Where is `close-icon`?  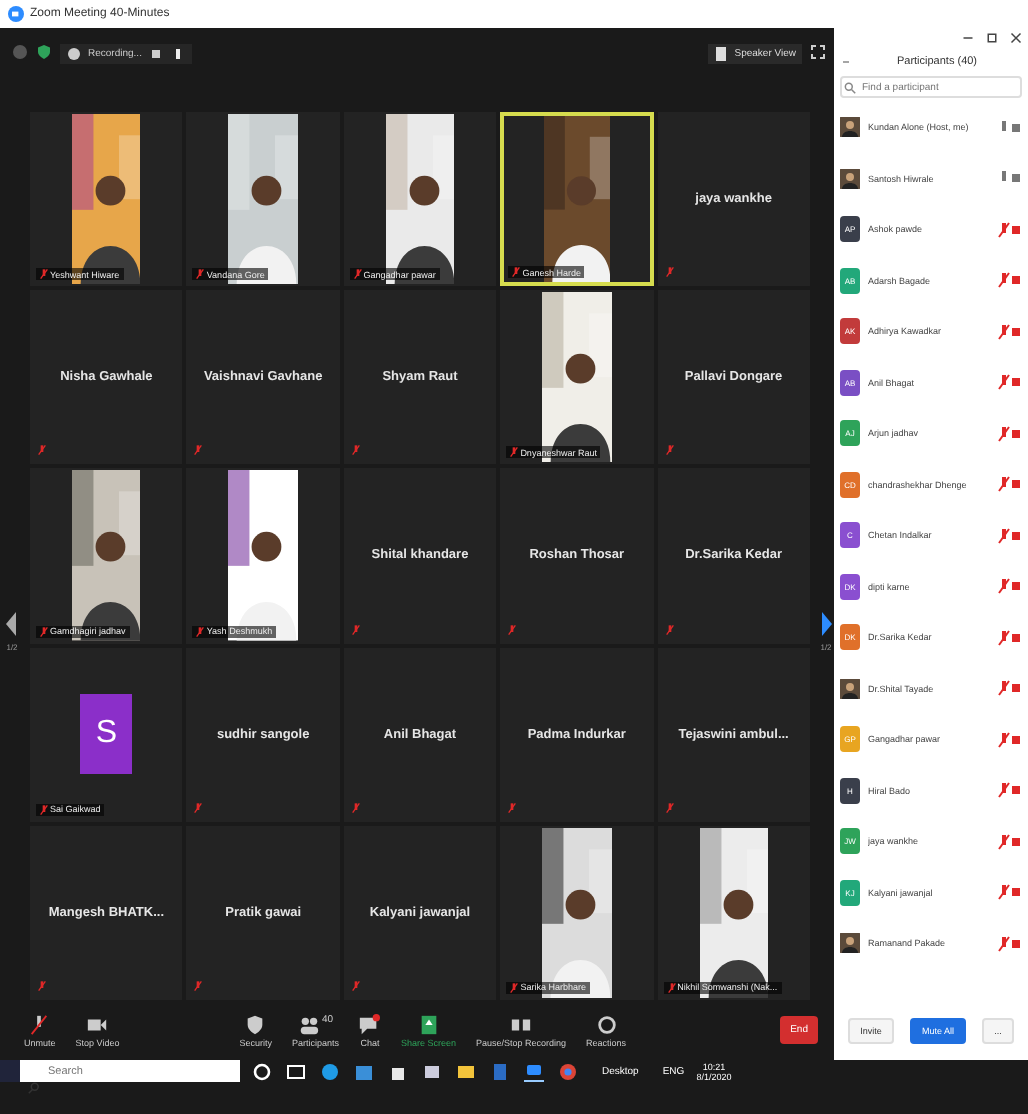
close-icon is located at coordinates (1016, 38).